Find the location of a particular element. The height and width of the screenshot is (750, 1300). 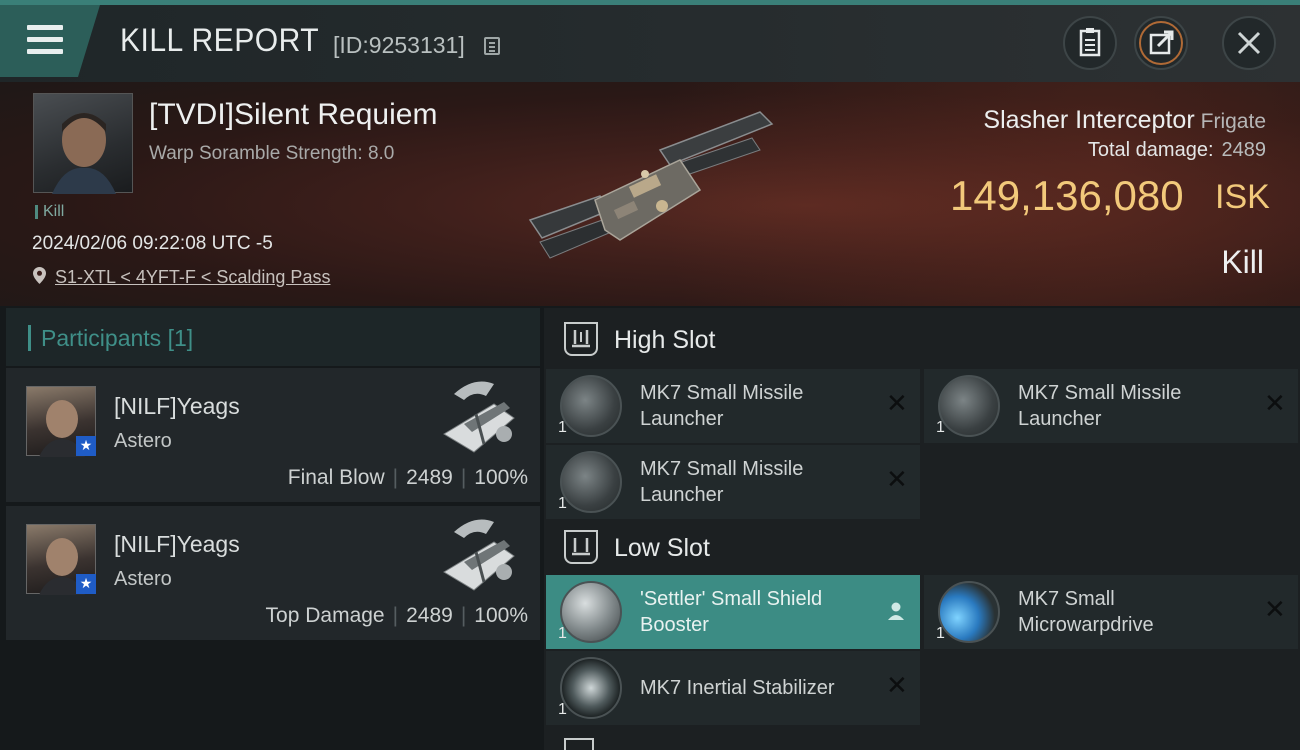

isk-value: 149,136,080 is located at coordinates (1067, 195).